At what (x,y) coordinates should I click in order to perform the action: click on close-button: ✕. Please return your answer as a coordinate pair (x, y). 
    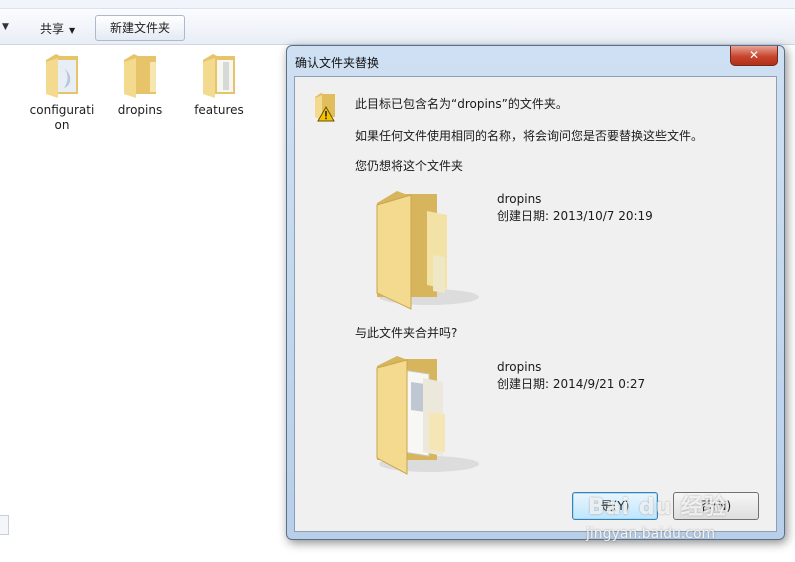
    Looking at the image, I should click on (754, 56).